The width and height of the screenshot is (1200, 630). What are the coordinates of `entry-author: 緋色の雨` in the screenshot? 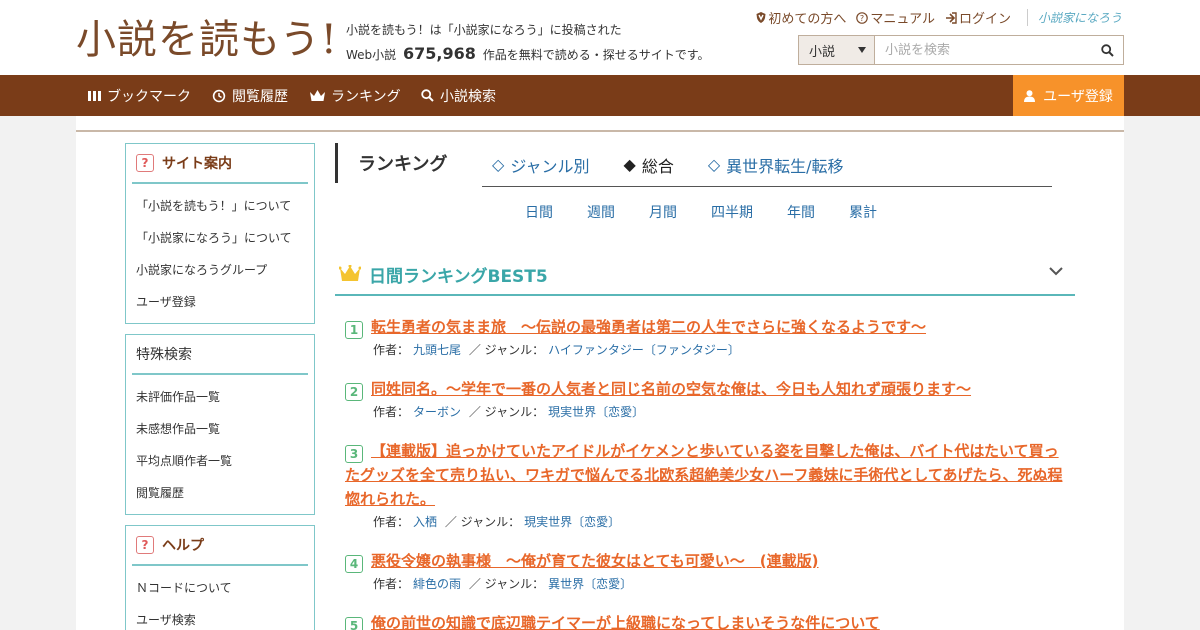 It's located at (437, 584).